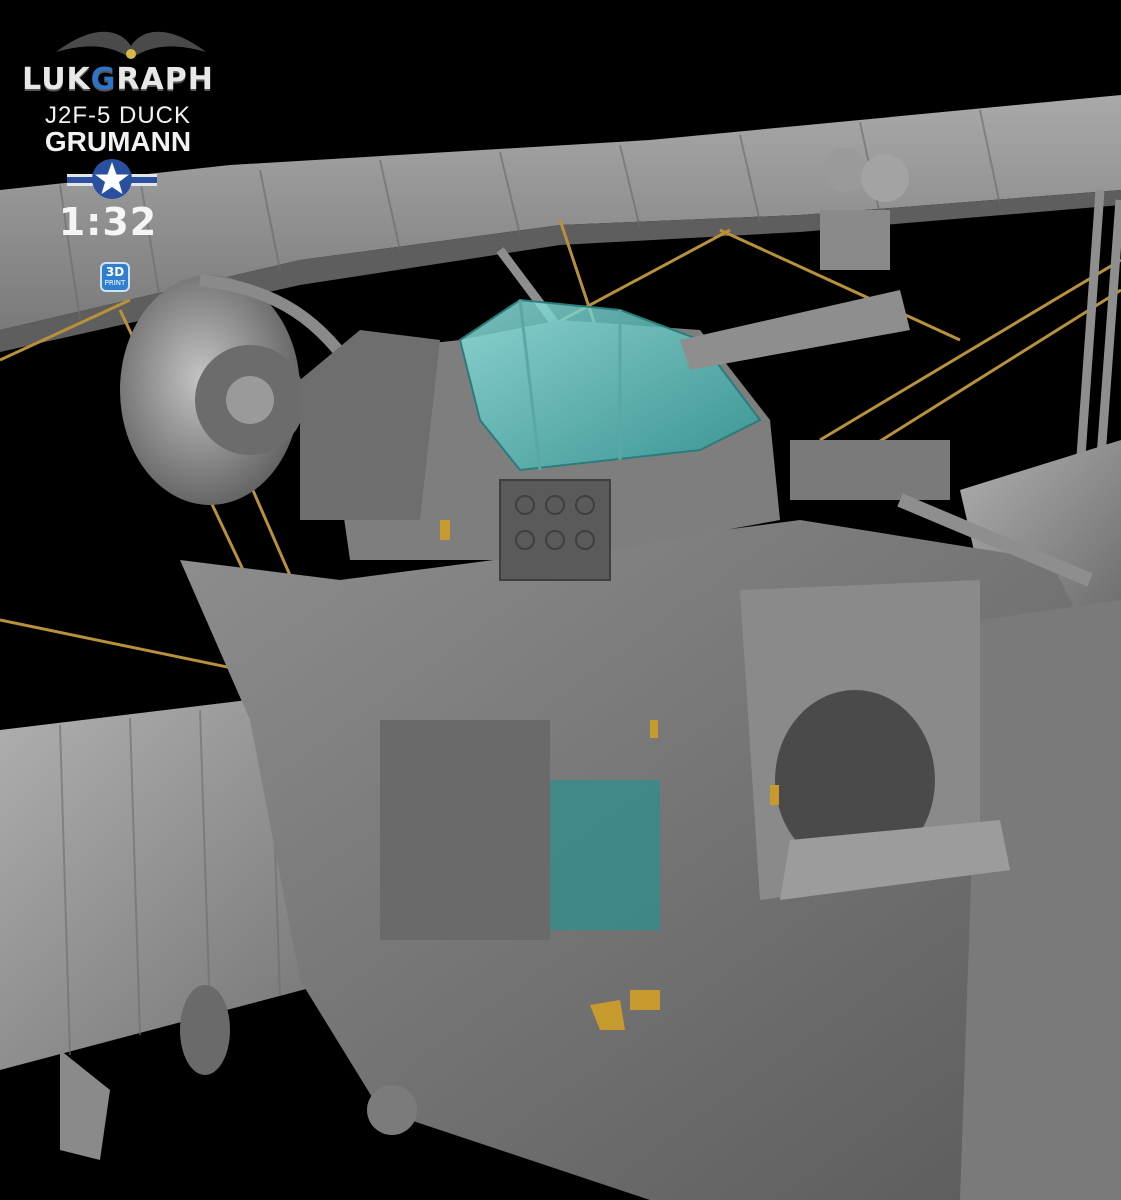 This screenshot has height=1200, width=1121. What do you see at coordinates (165, 79) in the screenshot?
I see `logo-text-post: RAPH` at bounding box center [165, 79].